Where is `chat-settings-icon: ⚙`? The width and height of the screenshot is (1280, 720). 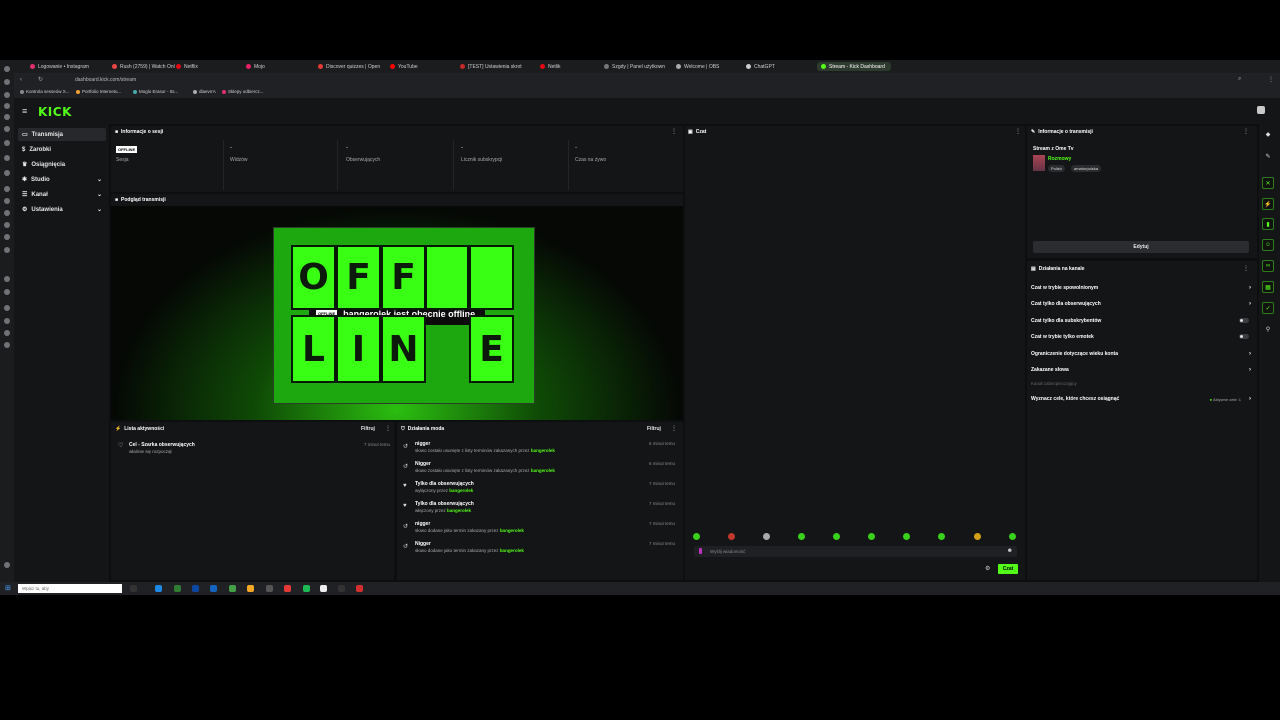 chat-settings-icon: ⚙ is located at coordinates (987, 568).